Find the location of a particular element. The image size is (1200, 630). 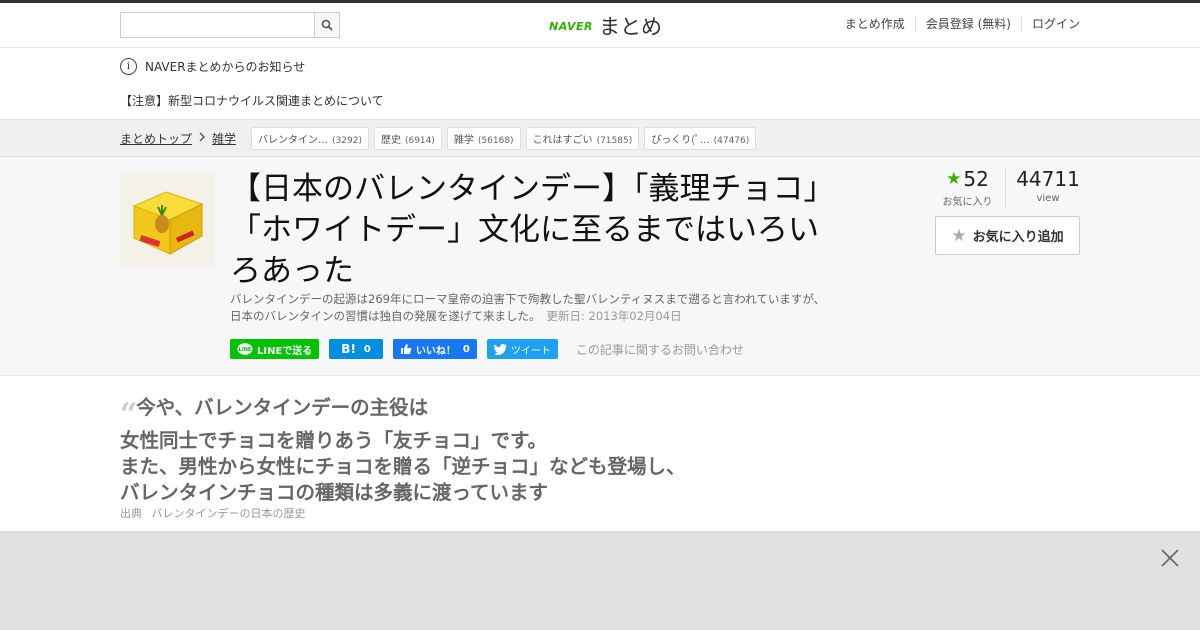

svg-text: LINE is located at coordinates (245, 350).